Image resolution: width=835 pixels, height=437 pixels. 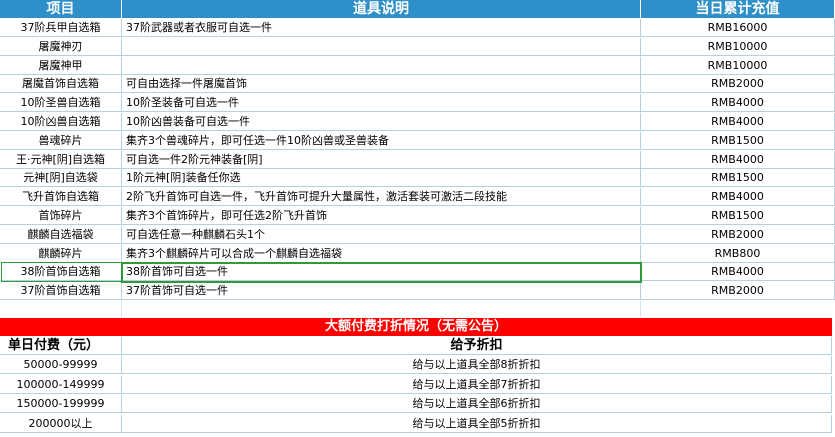 What do you see at coordinates (61, 9) in the screenshot?
I see `header-item: 项目` at bounding box center [61, 9].